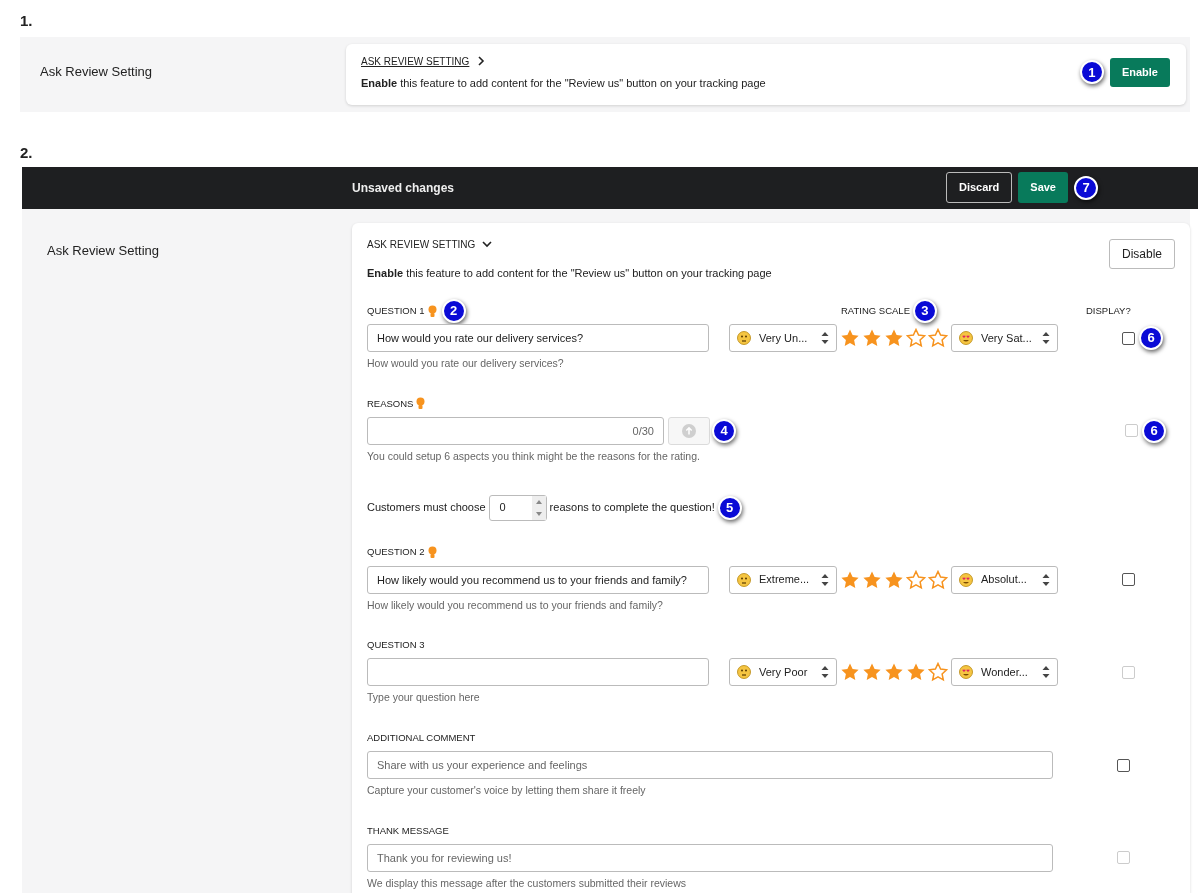 This screenshot has height=893, width=1198. What do you see at coordinates (534, 456) in the screenshot?
I see `hint-text: You could setup 6 aspects you think might be the reasons for the rating.` at bounding box center [534, 456].